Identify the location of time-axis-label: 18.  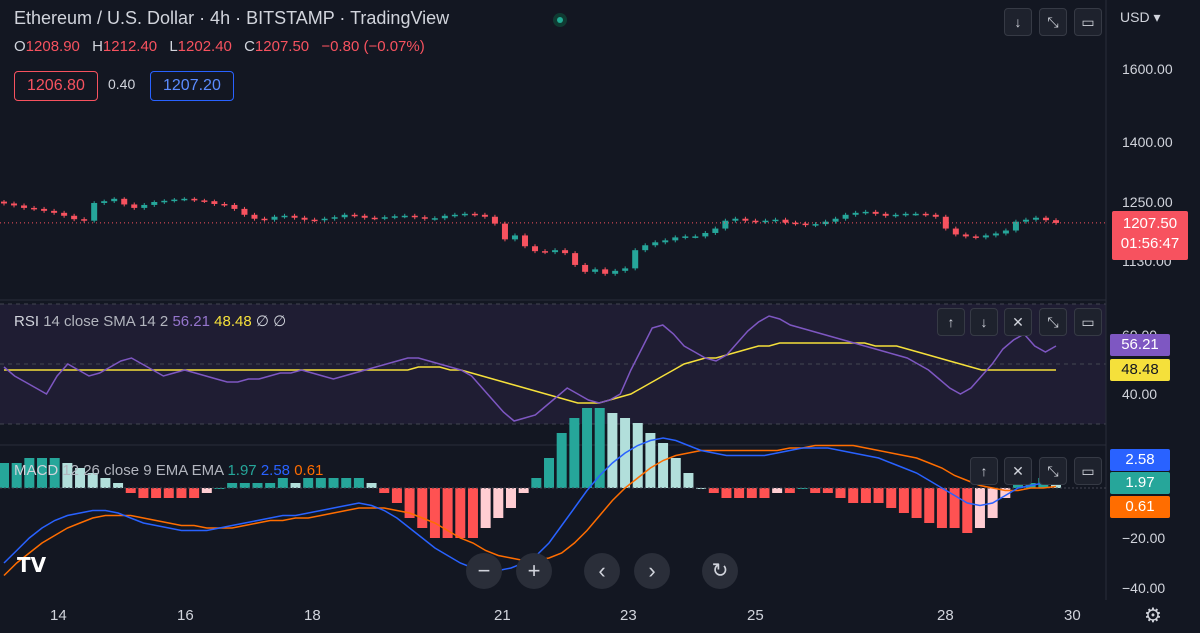
(312, 615).